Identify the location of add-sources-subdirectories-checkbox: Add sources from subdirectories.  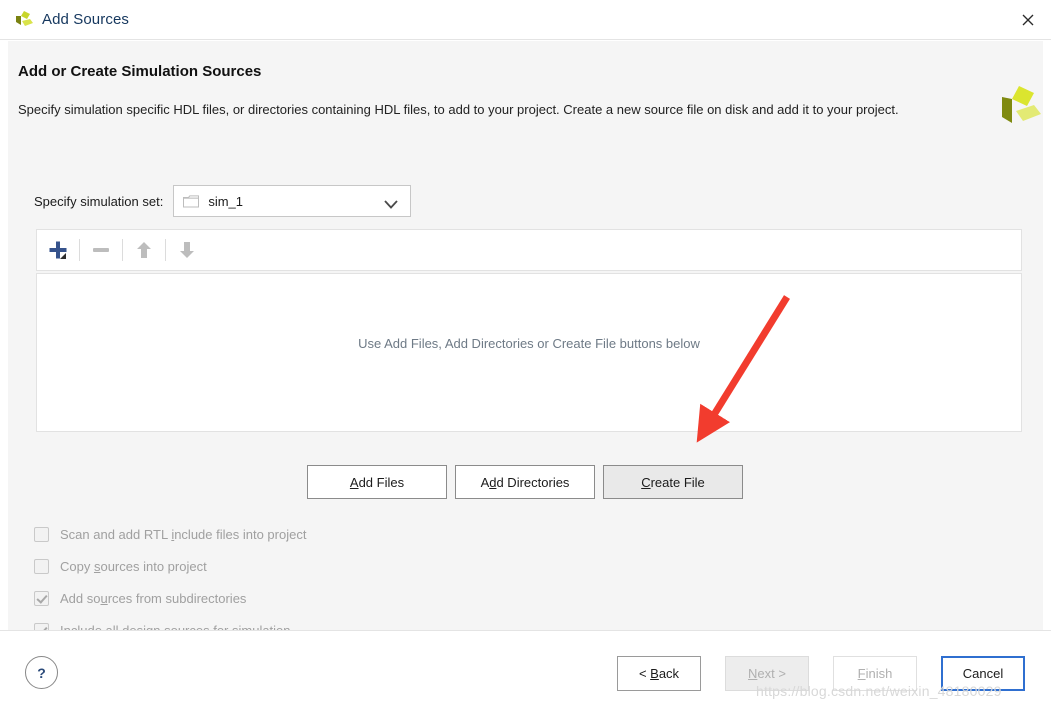
(170, 598).